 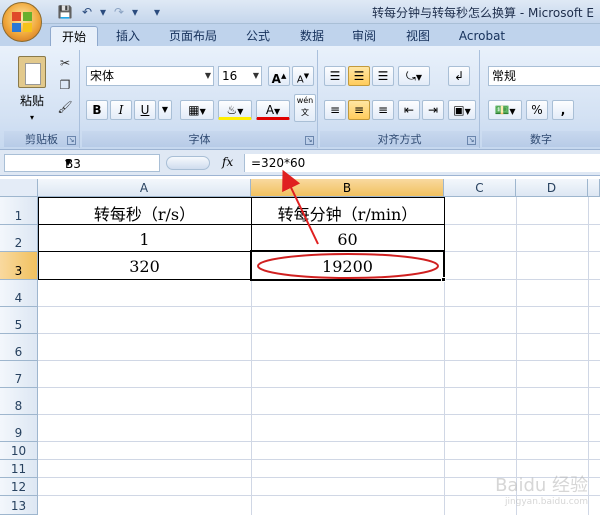 I want to click on annotation-overlay, so click(x=348, y=224).